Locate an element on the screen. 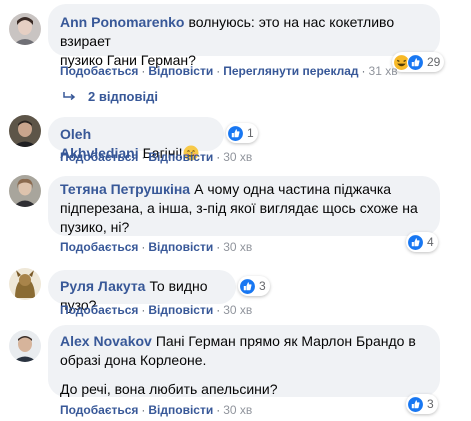 The image size is (471, 421). reaction-count: 4 is located at coordinates (422, 242).